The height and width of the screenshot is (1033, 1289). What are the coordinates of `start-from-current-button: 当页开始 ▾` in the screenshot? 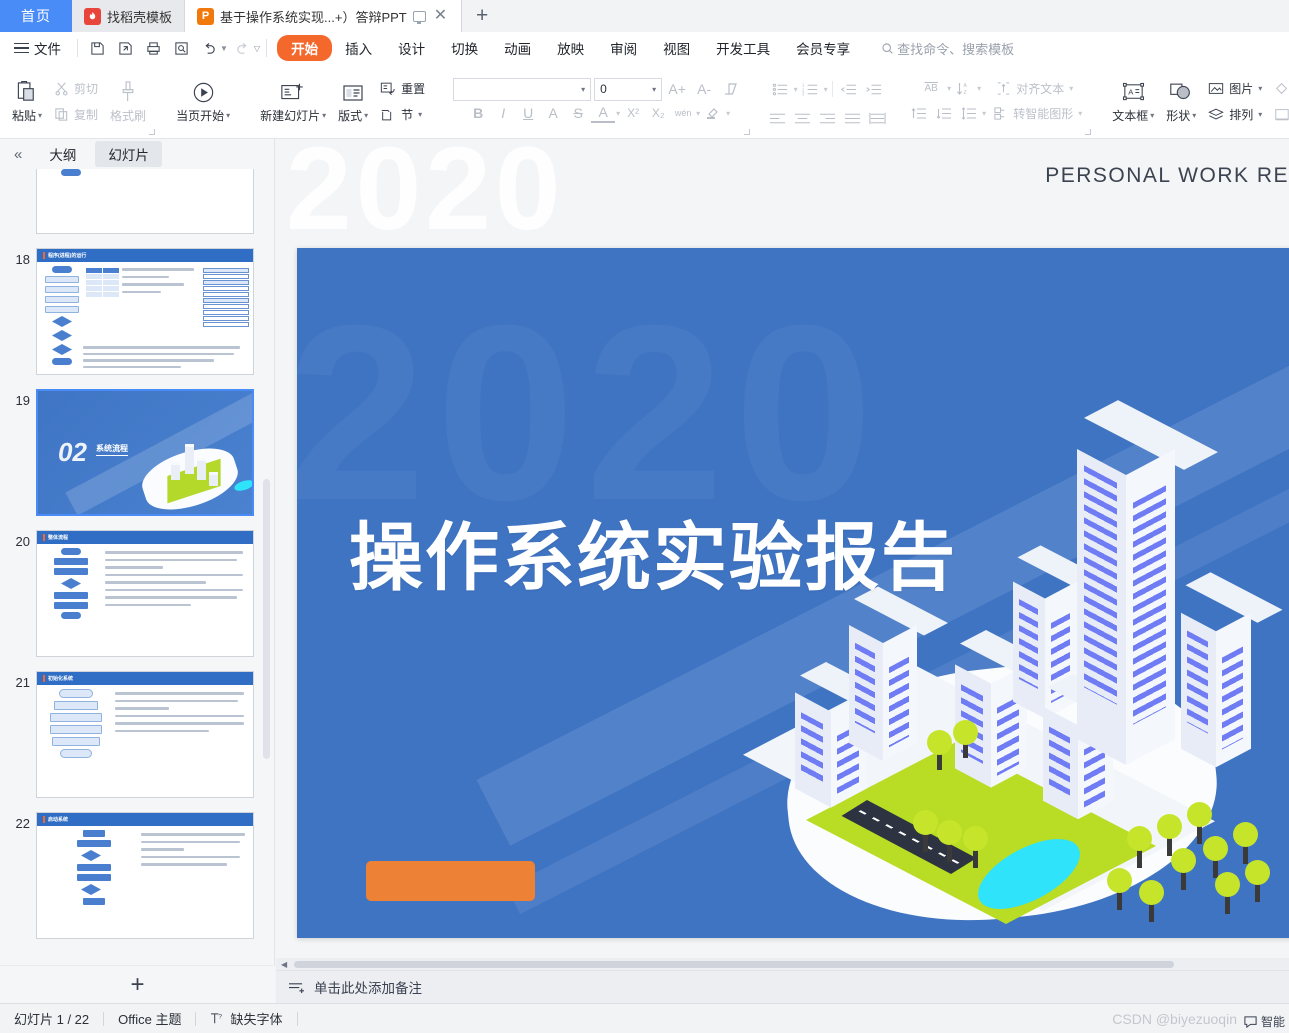 It's located at (203, 101).